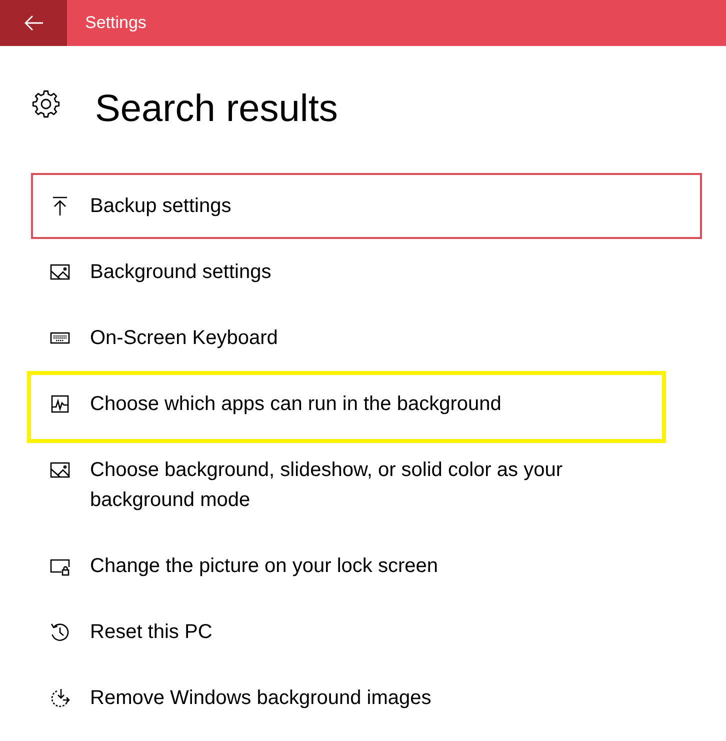  Describe the element at coordinates (366, 632) in the screenshot. I see `search-result: Reset this PC` at that location.